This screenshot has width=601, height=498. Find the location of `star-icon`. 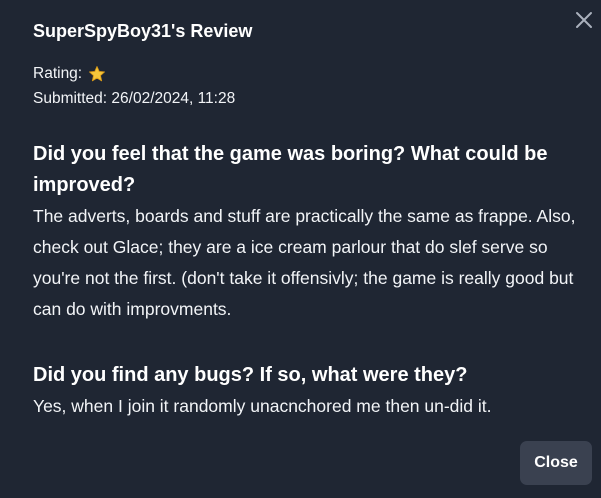

star-icon is located at coordinates (97, 74).